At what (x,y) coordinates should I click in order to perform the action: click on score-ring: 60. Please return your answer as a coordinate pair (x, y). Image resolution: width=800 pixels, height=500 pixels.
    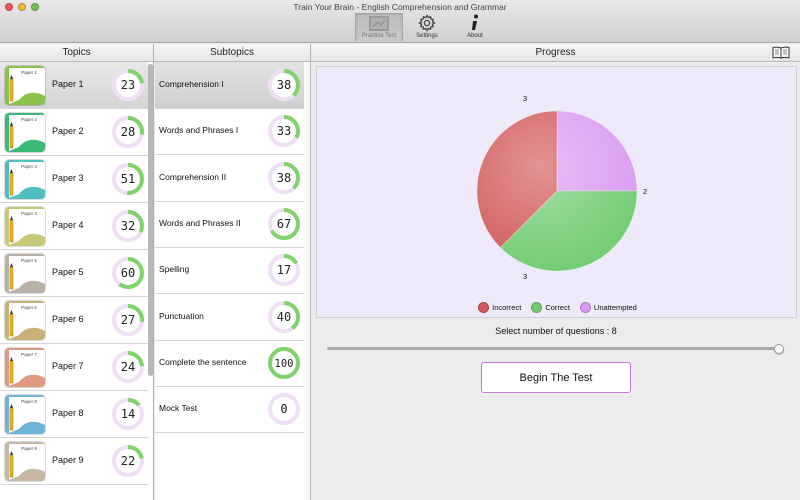
    Looking at the image, I should click on (128, 273).